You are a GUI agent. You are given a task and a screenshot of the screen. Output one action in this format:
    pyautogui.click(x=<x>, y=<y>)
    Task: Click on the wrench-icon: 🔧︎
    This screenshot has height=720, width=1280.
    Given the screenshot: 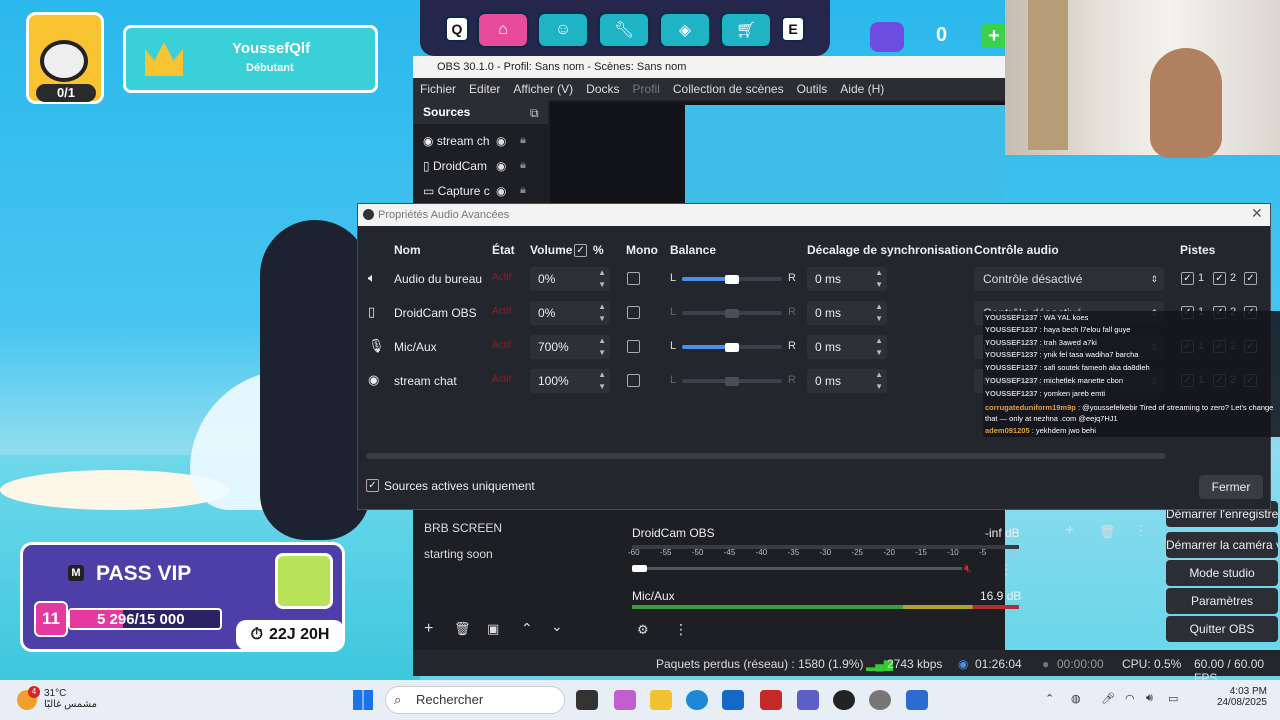 What is the action you would take?
    pyautogui.click(x=624, y=30)
    